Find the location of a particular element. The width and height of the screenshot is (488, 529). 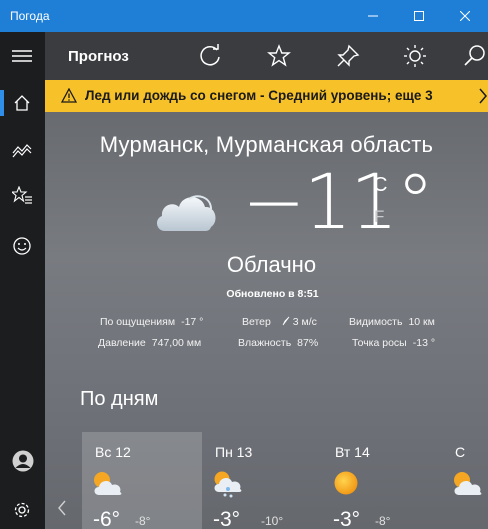

feels-like-label: По ощущениям is located at coordinates (138, 322).